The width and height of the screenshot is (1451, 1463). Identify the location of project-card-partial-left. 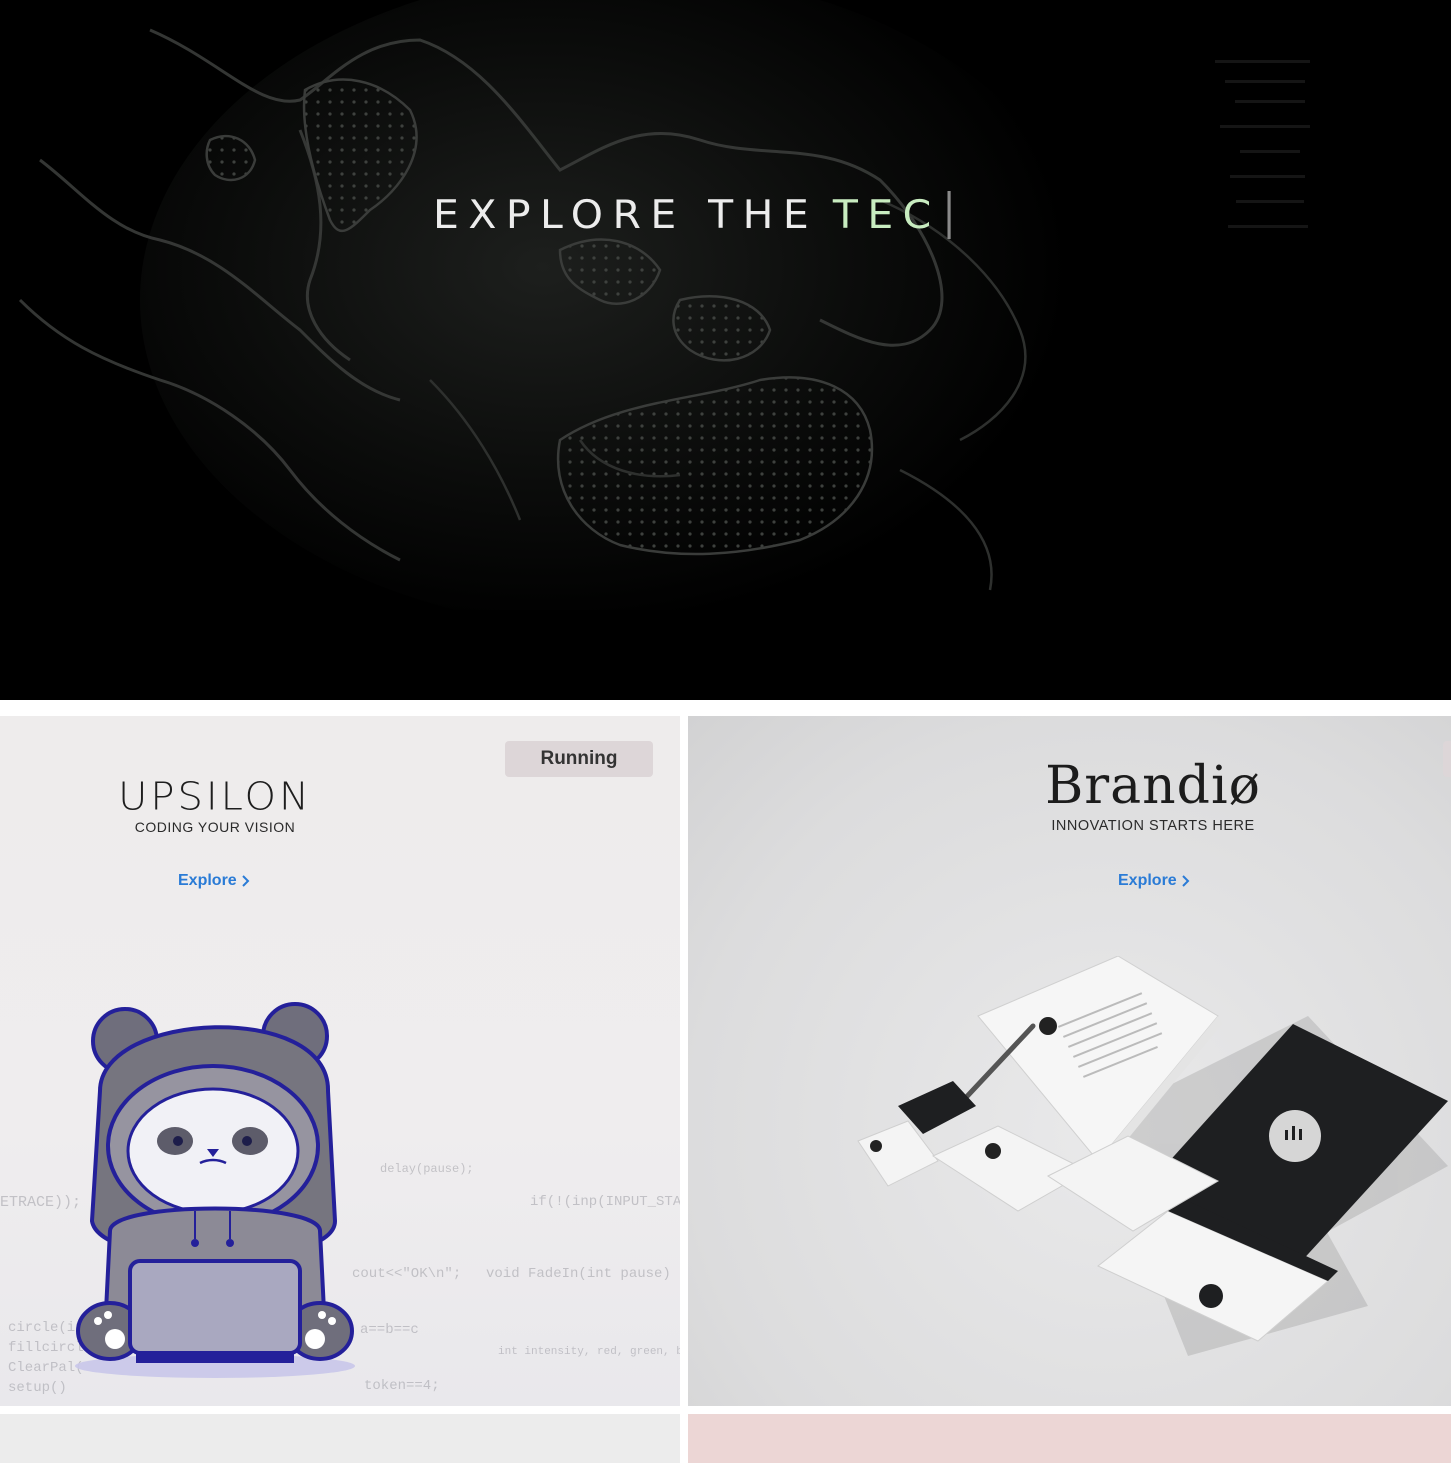
(340, 1438).